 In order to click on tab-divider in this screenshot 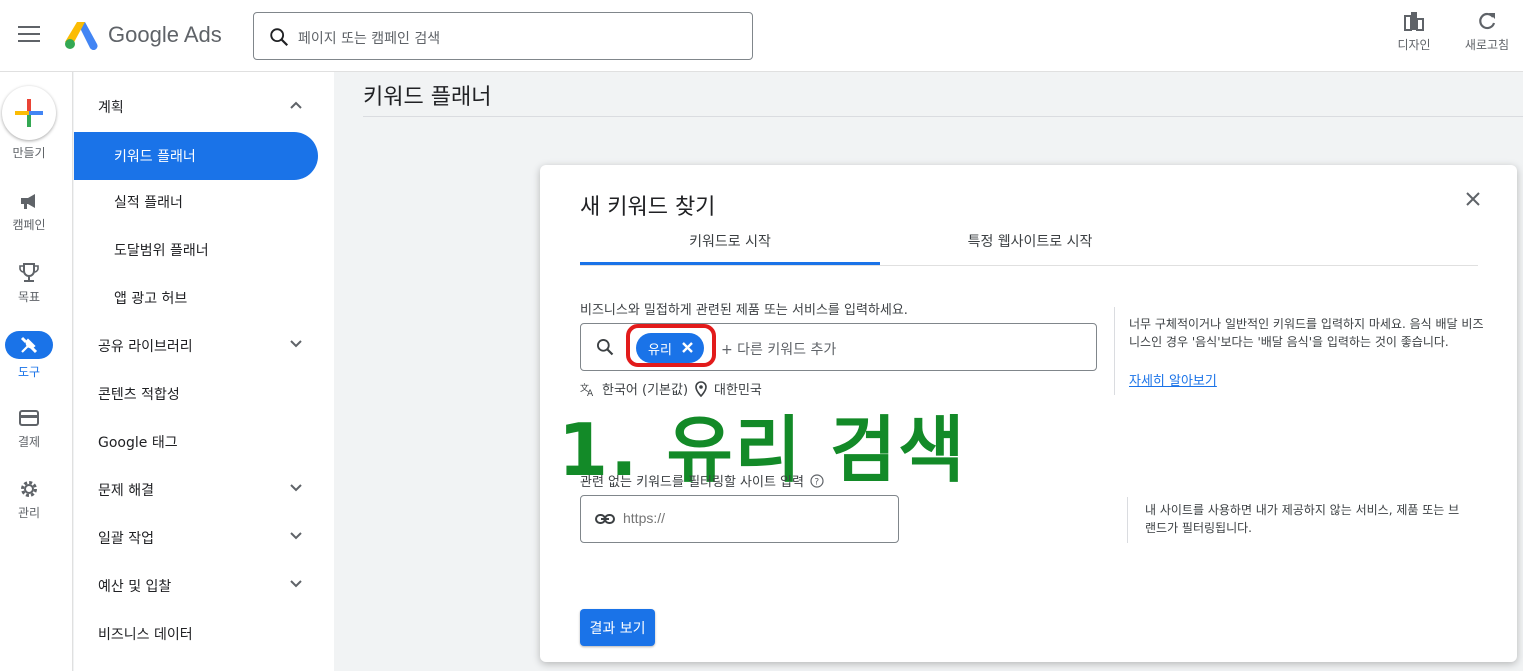, I will do `click(1029, 265)`.